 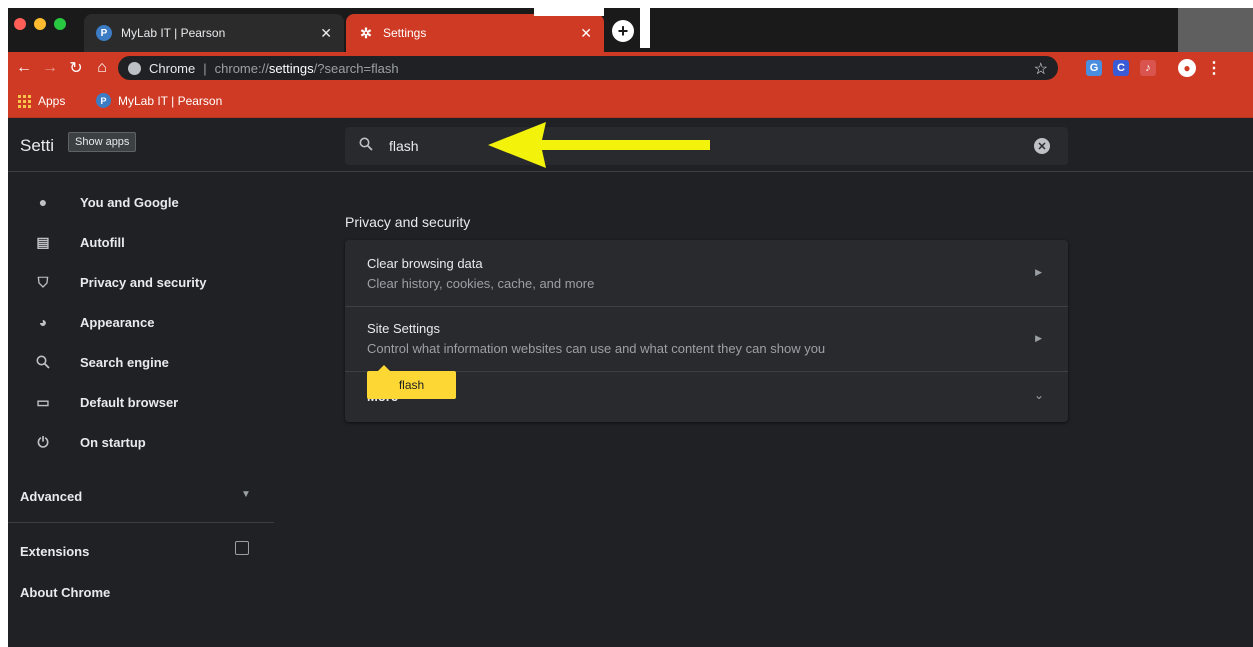 I want to click on browser-icon: ▭, so click(x=43, y=401).